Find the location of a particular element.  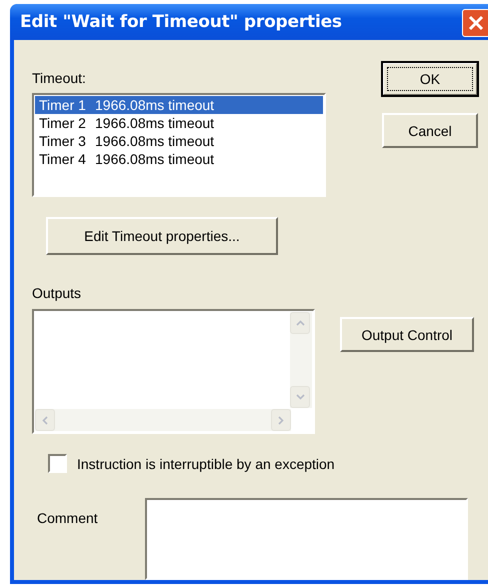

timeout-label: Timeout: is located at coordinates (59, 78).